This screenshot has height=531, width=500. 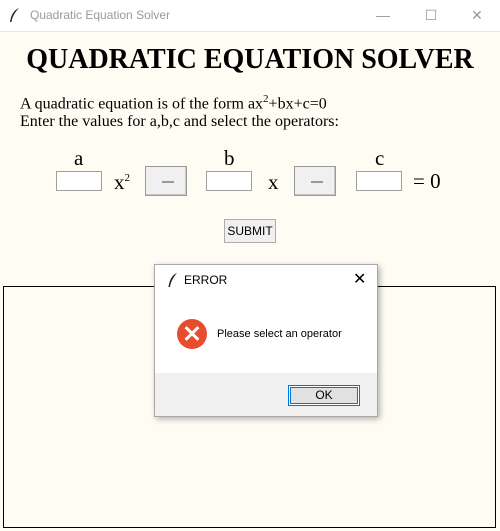 What do you see at coordinates (127, 178) in the screenshot?
I see `term-x-squared-exponent: 2` at bounding box center [127, 178].